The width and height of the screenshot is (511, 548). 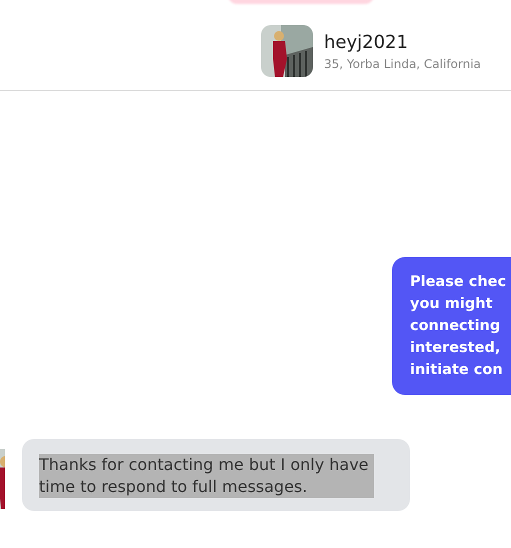 I want to click on message-text-line: initiate con, so click(x=456, y=370).